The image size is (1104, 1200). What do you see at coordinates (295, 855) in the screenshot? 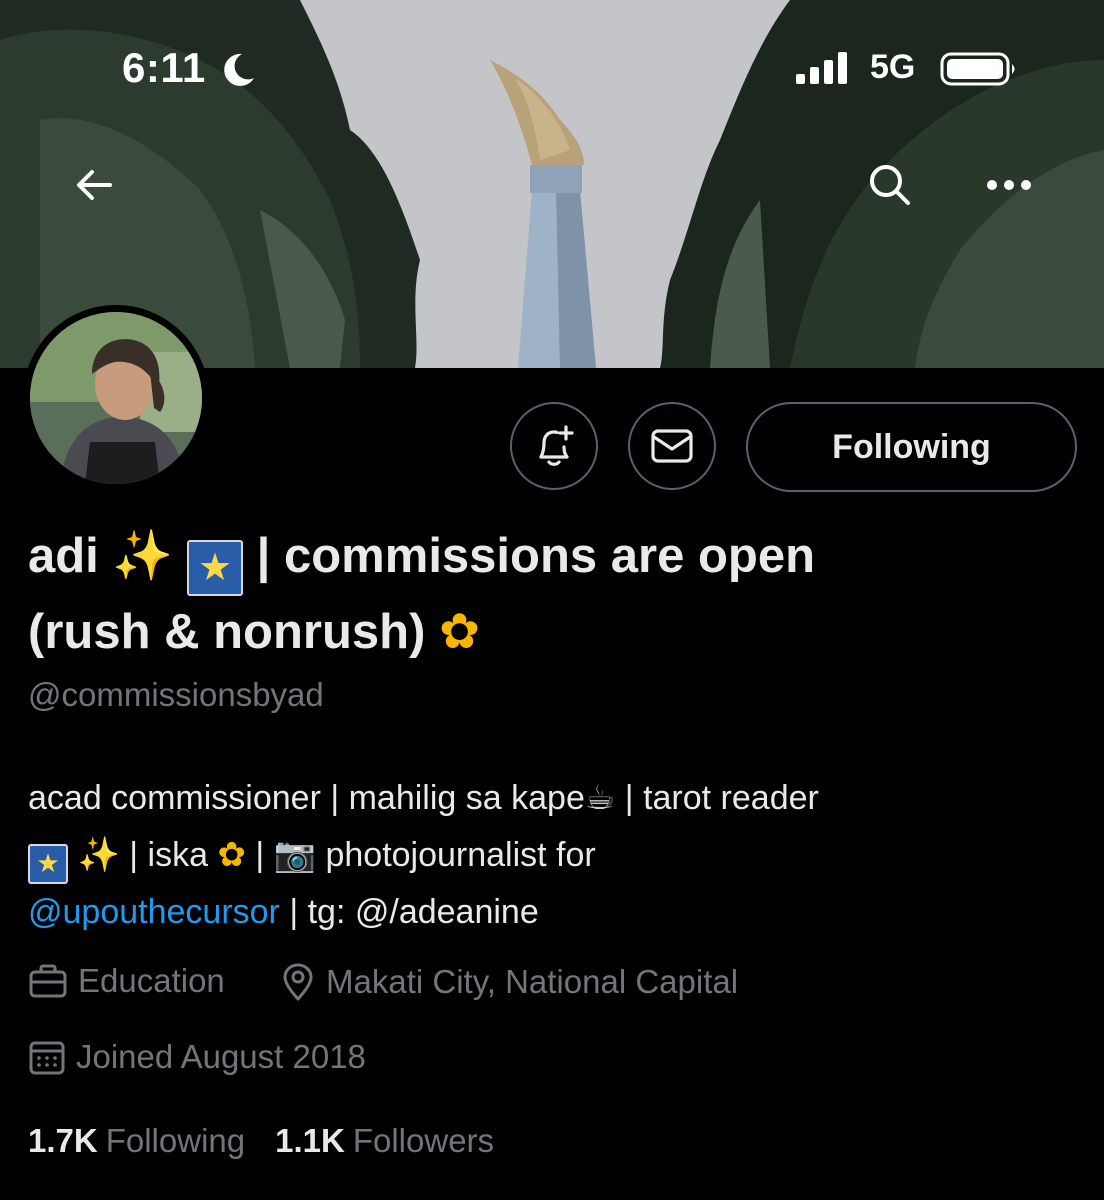
I see `camera-icon: 📷` at bounding box center [295, 855].